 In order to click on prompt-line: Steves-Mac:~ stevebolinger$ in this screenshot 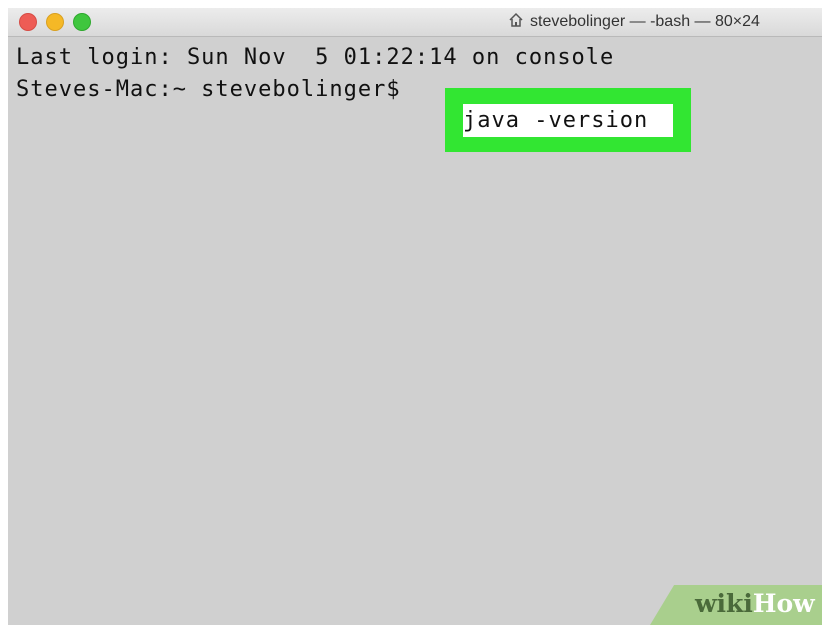, I will do `click(215, 89)`.